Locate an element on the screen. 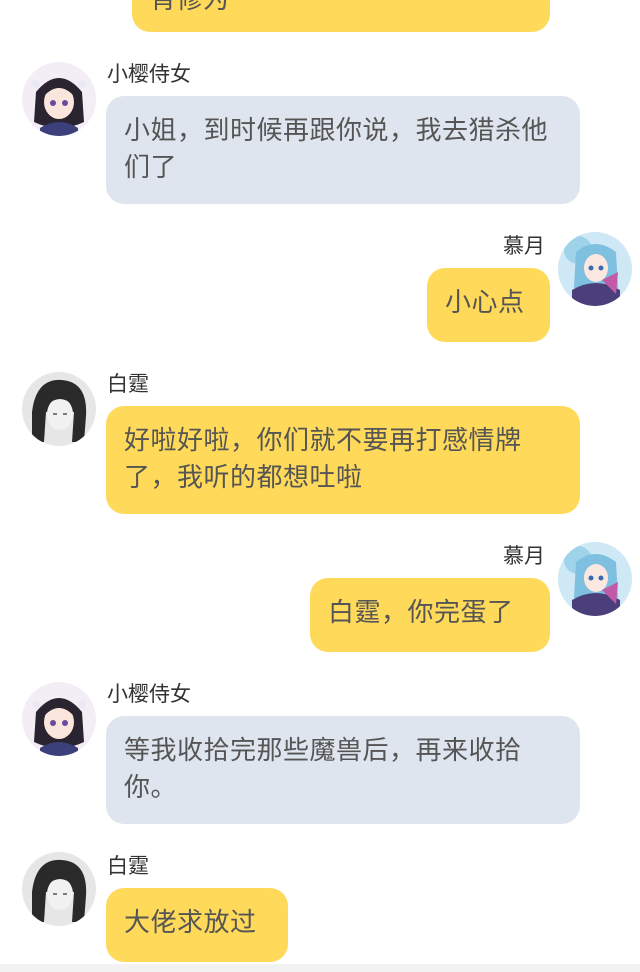  message-text: 白霆，你完蛋了 is located at coordinates (421, 613).